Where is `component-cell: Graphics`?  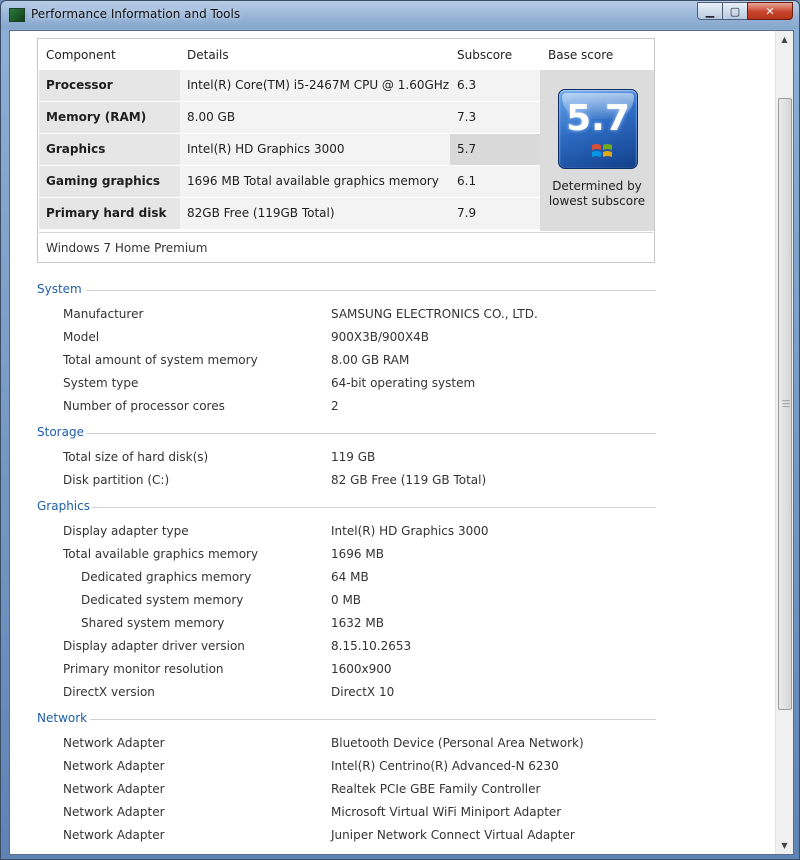 component-cell: Graphics is located at coordinates (109, 149).